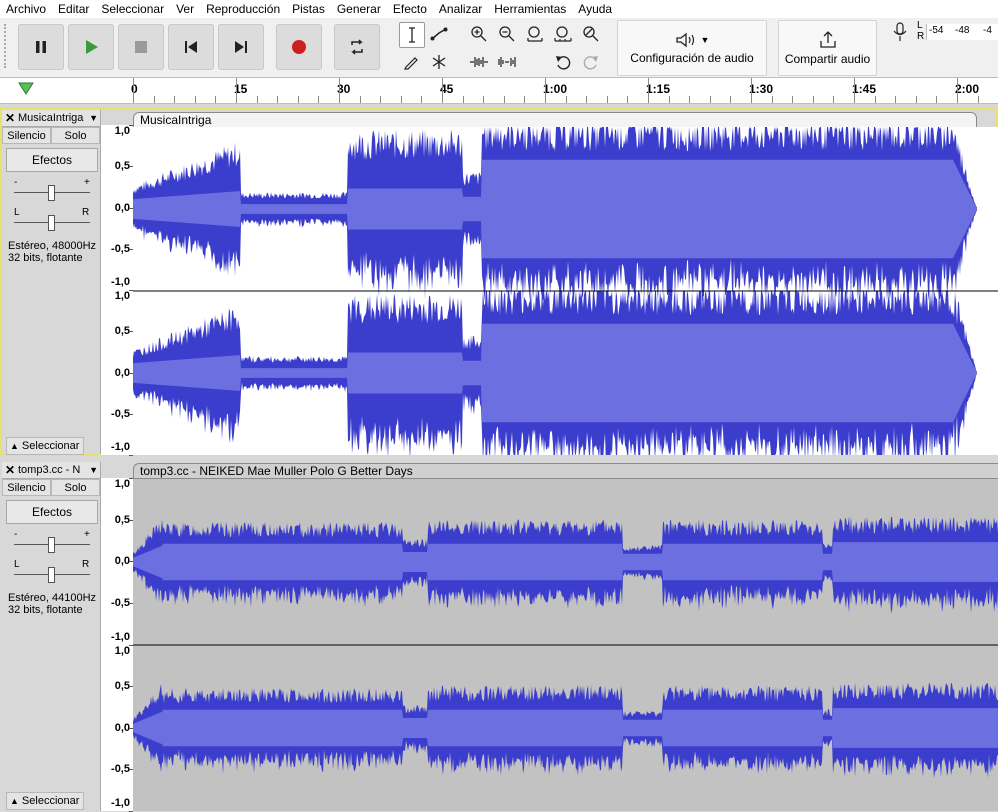 Image resolution: width=998 pixels, height=812 pixels. Describe the element at coordinates (987, 30) in the screenshot. I see `meter-tick: -4` at that location.